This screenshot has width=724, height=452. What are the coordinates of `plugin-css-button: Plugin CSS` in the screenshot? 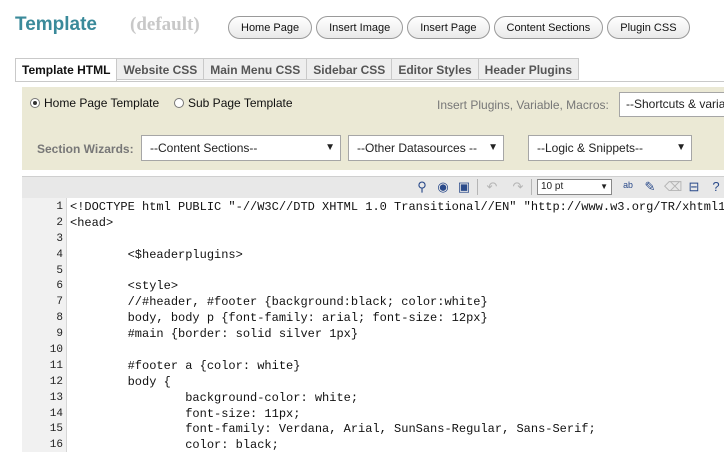 It's located at (648, 27).